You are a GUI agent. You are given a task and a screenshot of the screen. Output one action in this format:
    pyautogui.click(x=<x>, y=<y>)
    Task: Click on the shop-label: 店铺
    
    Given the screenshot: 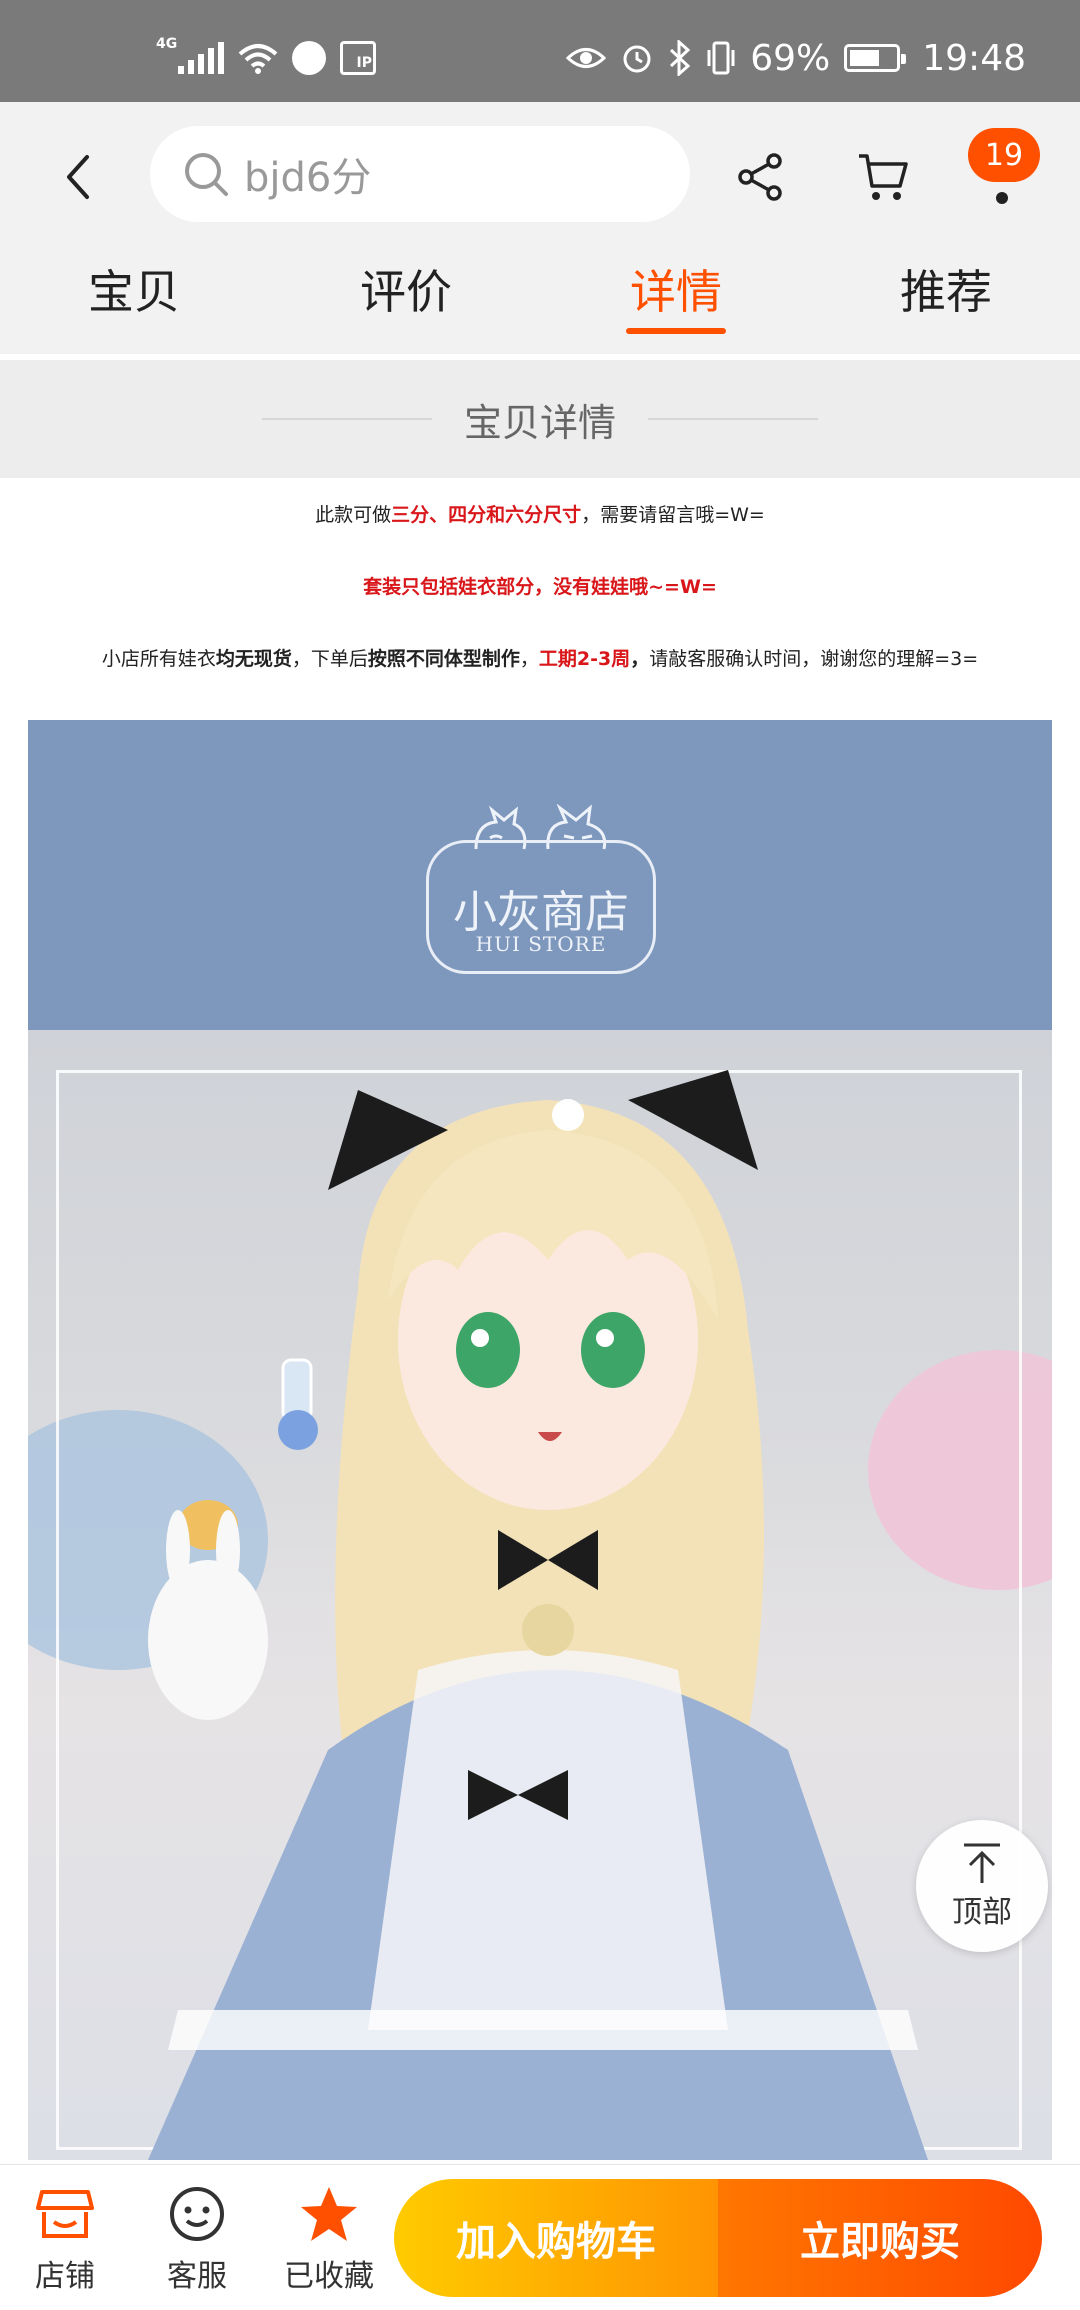 What is the action you would take?
    pyautogui.click(x=65, y=2276)
    